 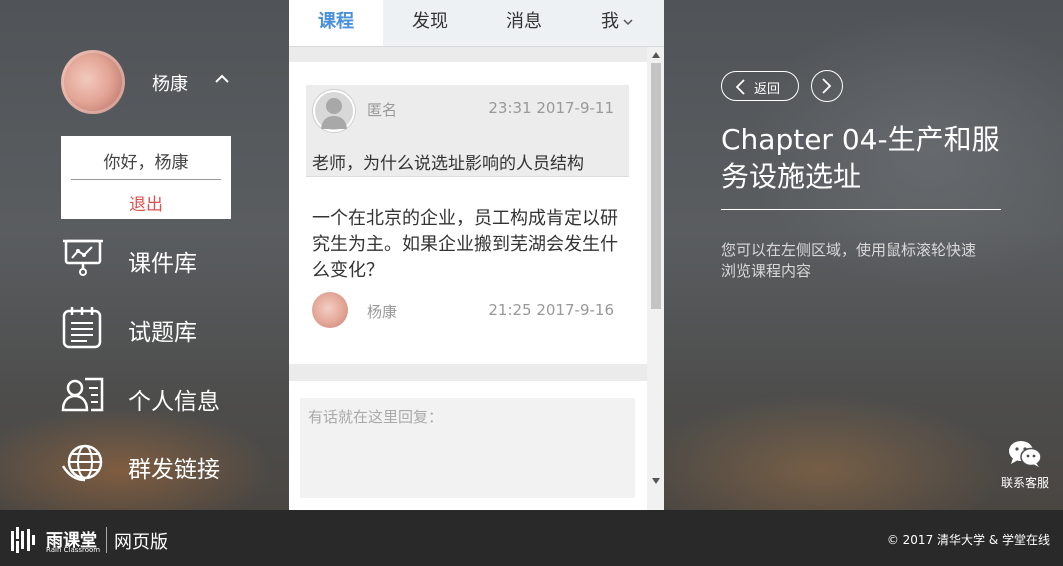 I want to click on scrollbar, so click(x=655, y=278).